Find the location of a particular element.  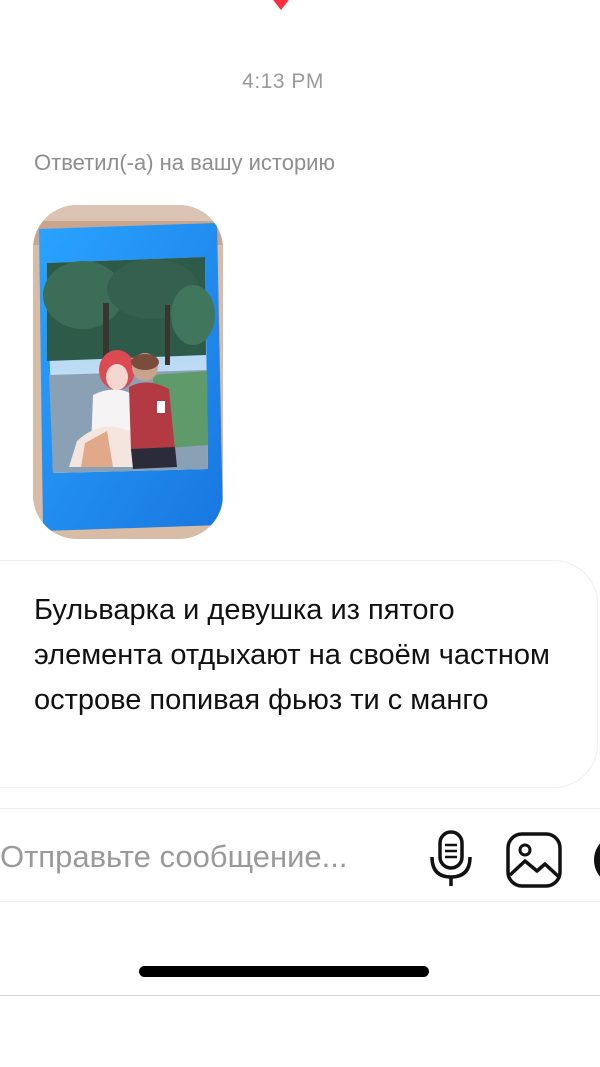

story-reply-label: Ответил(-а) на вашу историю is located at coordinates (184, 162).